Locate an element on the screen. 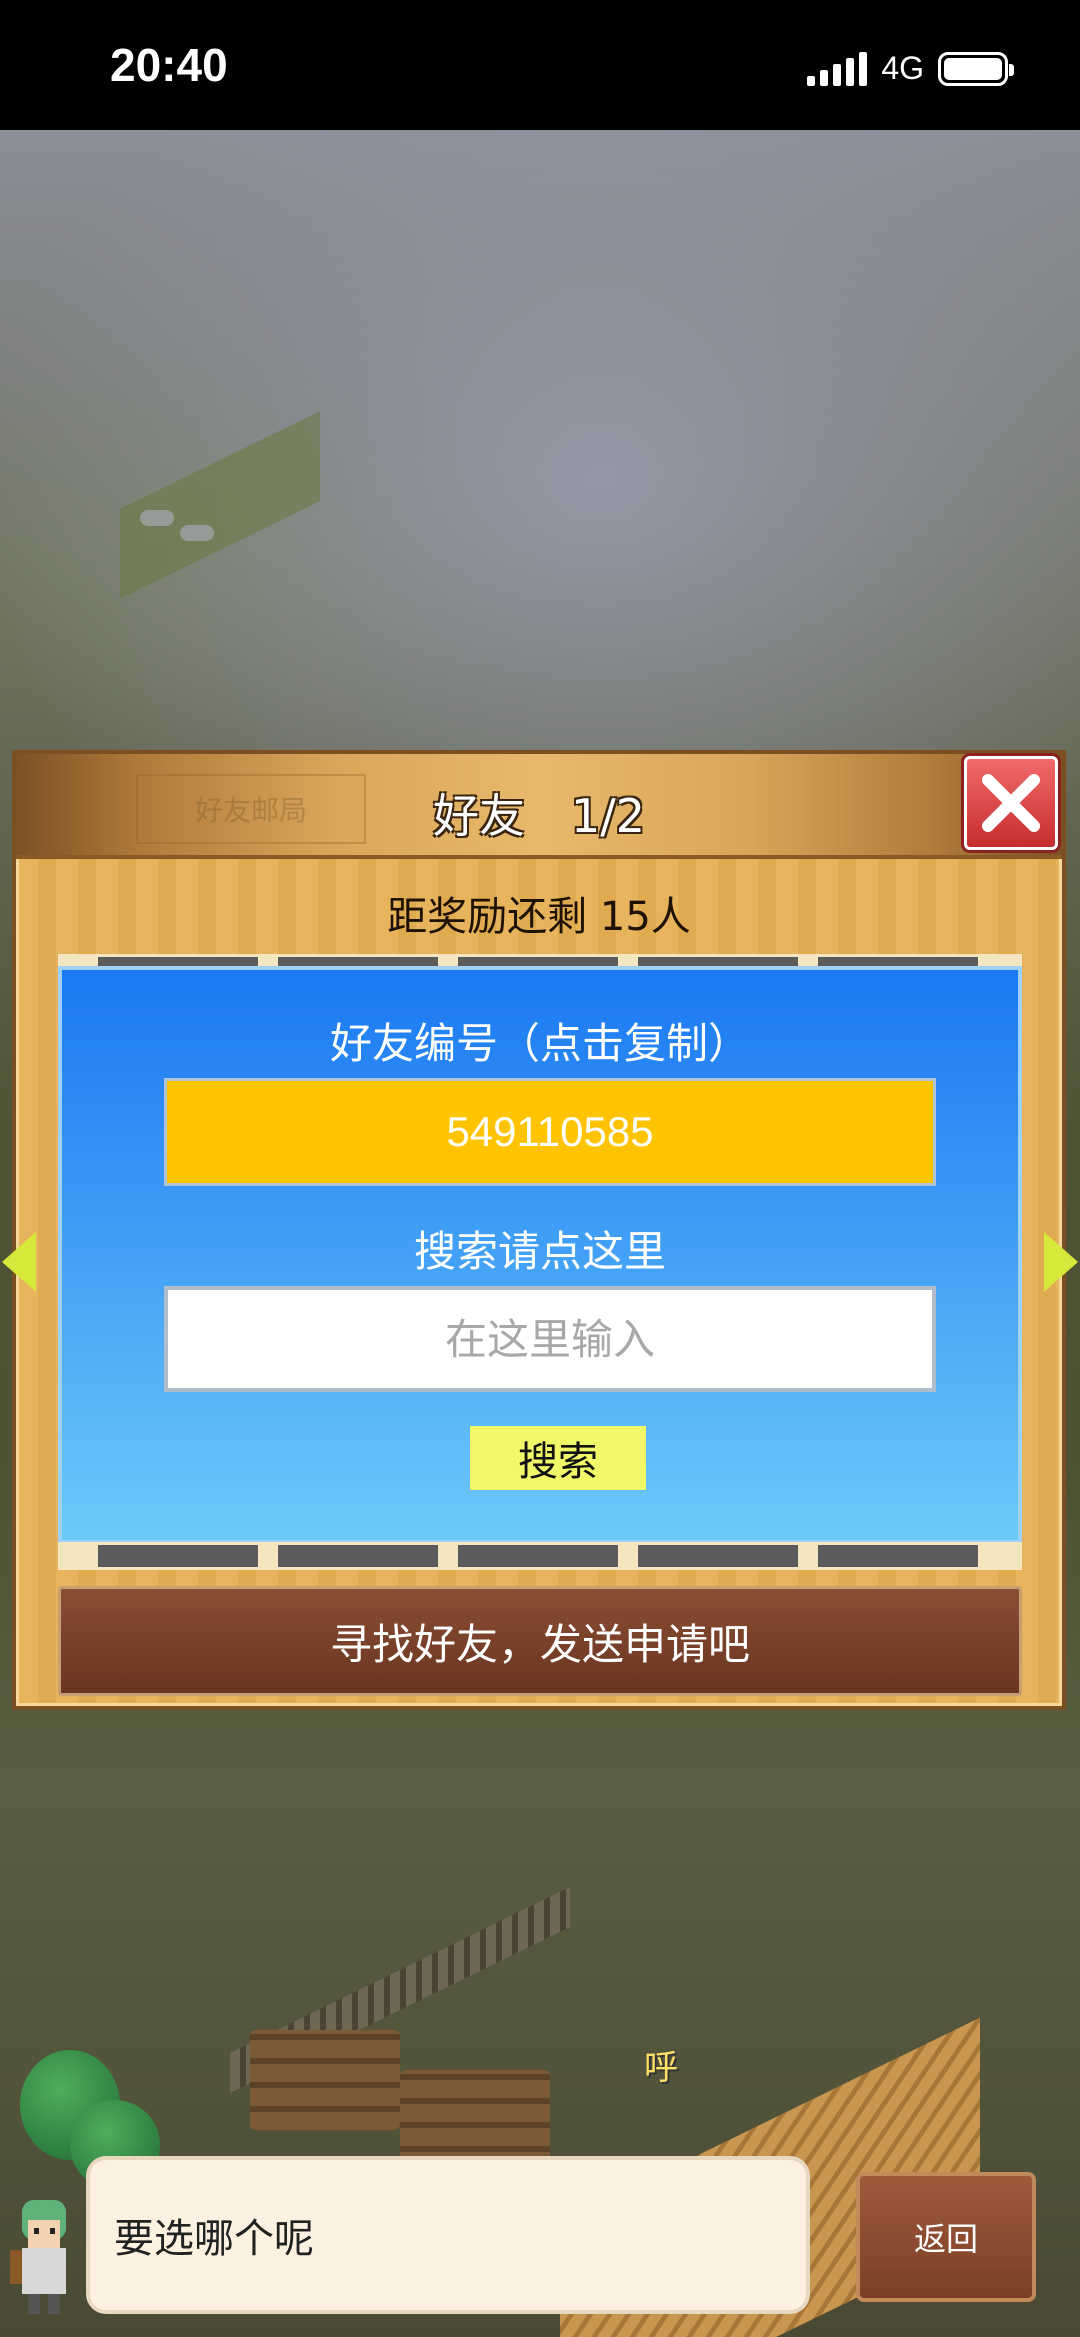 This screenshot has height=2337, width=1080. assistant-character-avatar is located at coordinates (38, 2257).